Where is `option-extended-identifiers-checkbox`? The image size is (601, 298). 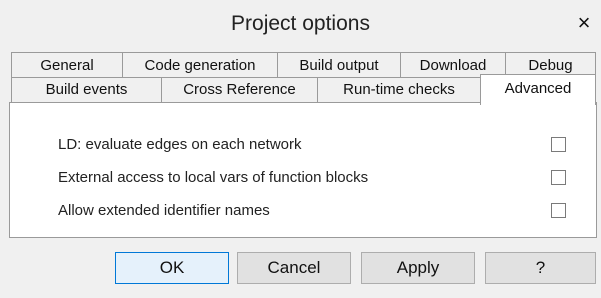 option-extended-identifiers-checkbox is located at coordinates (558, 210).